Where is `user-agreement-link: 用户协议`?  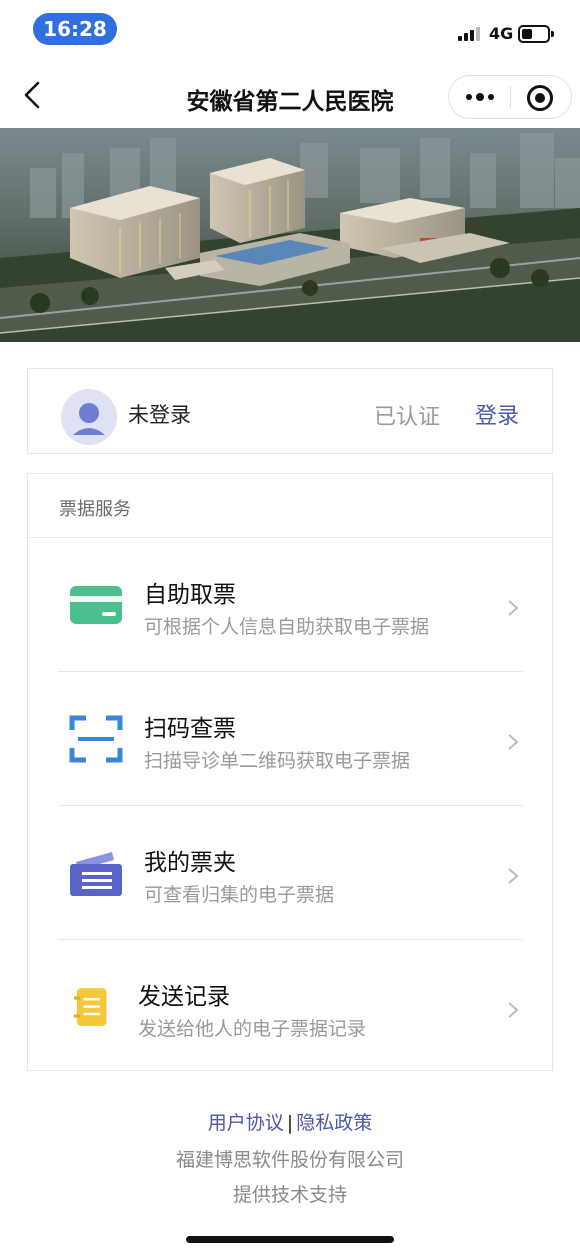
user-agreement-link: 用户协议 is located at coordinates (246, 1123).